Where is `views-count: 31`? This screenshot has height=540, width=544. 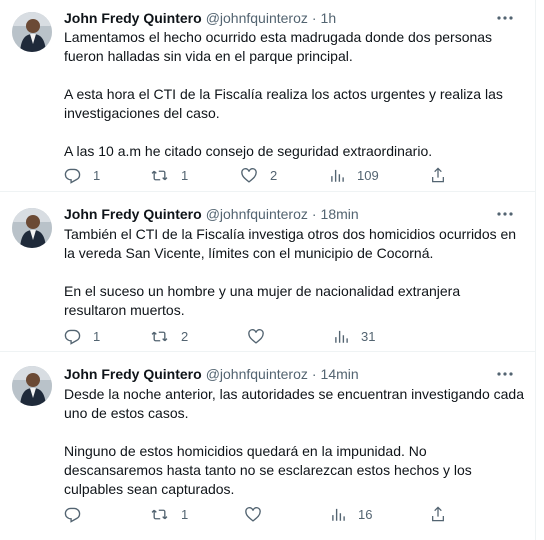 views-count: 31 is located at coordinates (368, 336).